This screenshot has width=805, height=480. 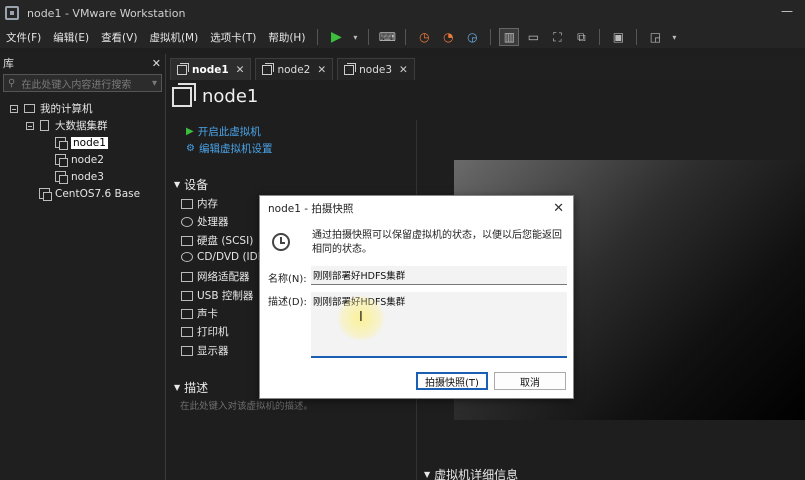 I want to click on edit-settings-link: ⚙ 编辑虚拟机设置, so click(x=229, y=148).